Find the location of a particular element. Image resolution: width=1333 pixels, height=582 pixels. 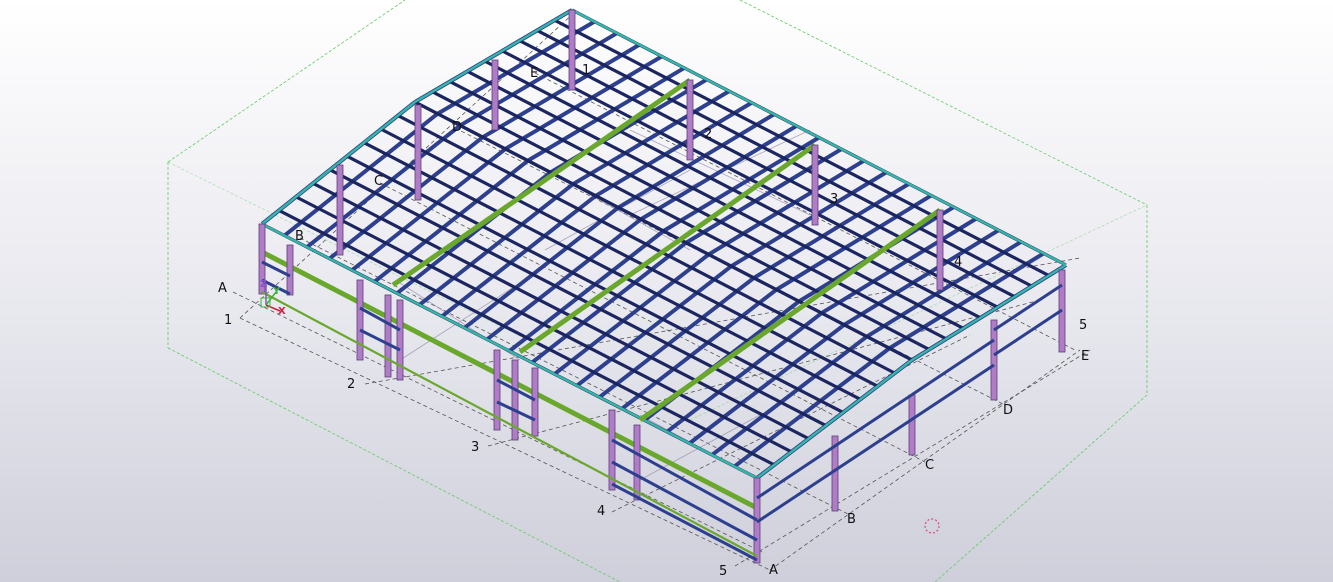

grid-label-far-D: D is located at coordinates (1008, 410).